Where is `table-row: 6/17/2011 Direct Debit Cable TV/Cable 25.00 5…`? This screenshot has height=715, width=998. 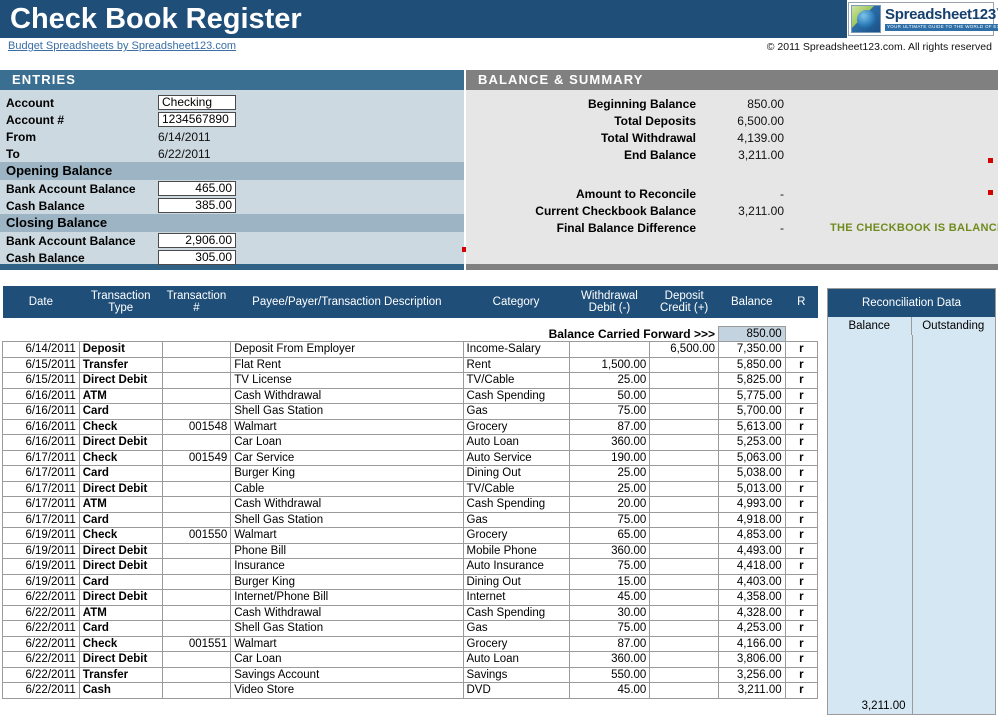
table-row: 6/17/2011 Direct Debit Cable TV/Cable 25.00 5… is located at coordinates (410, 488).